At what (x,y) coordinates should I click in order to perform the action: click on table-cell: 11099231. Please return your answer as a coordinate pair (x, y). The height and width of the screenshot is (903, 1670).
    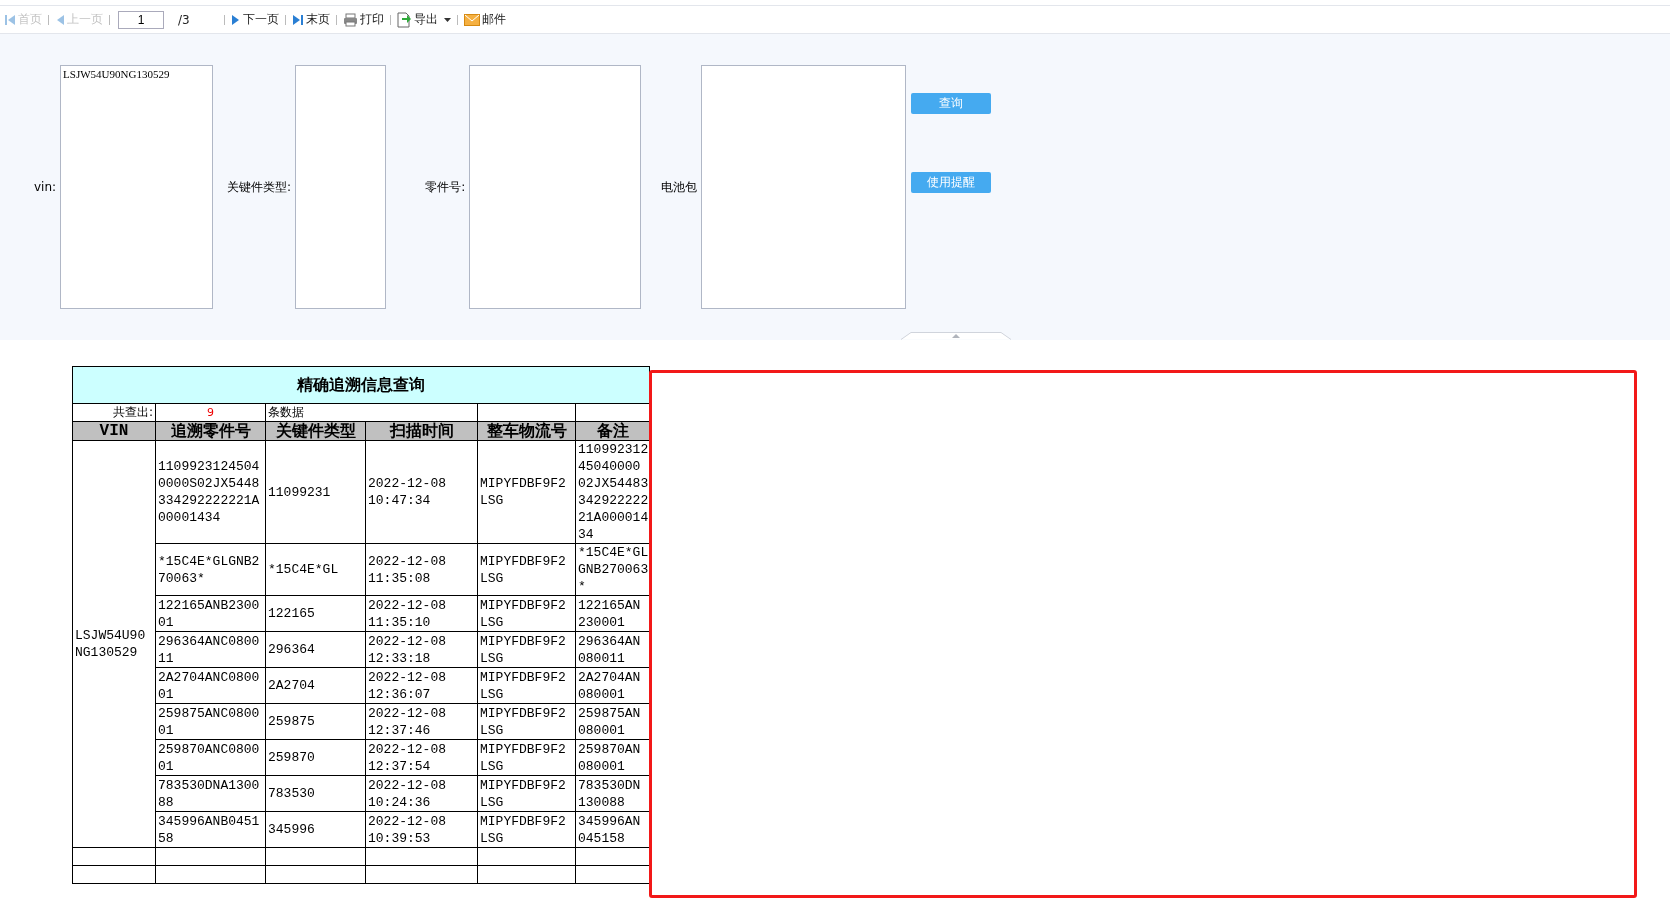
    Looking at the image, I should click on (315, 492).